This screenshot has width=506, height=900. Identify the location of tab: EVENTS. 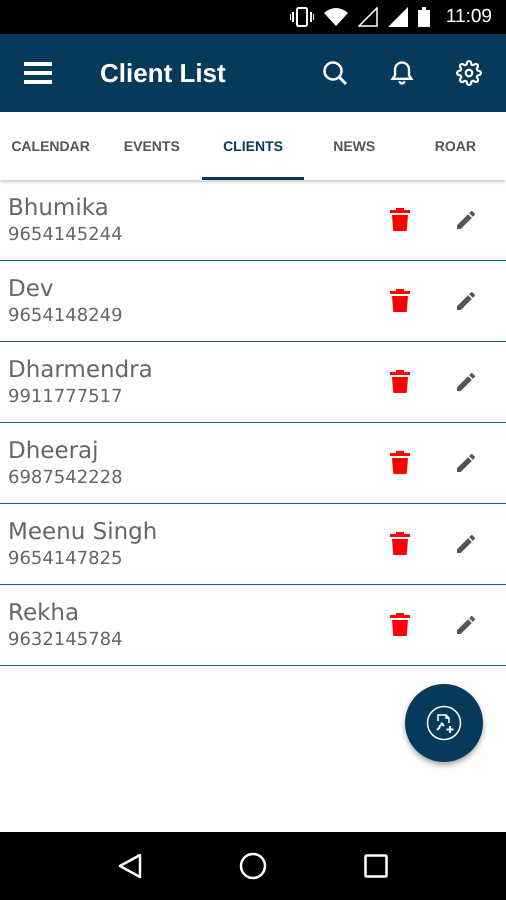
(151, 146).